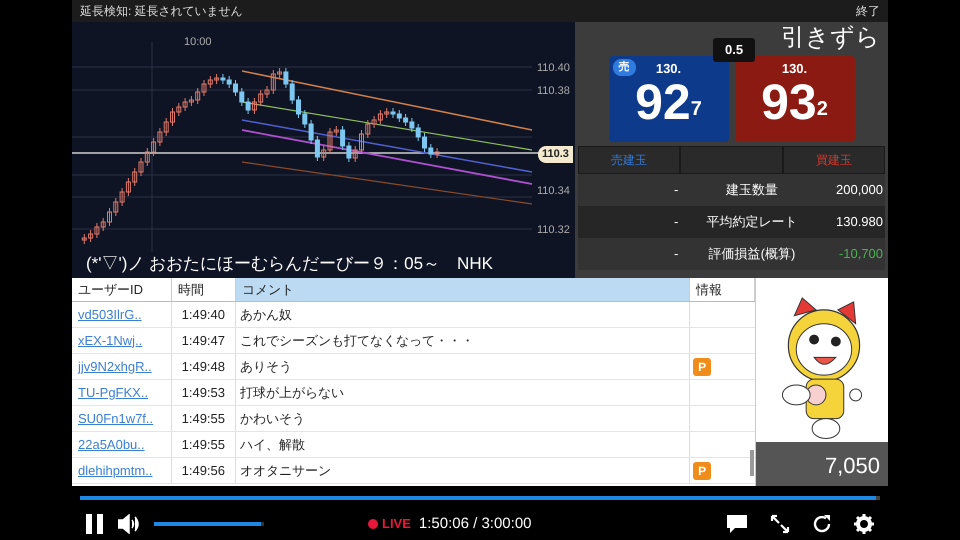  Describe the element at coordinates (95, 524) in the screenshot. I see `pause-icon` at that location.